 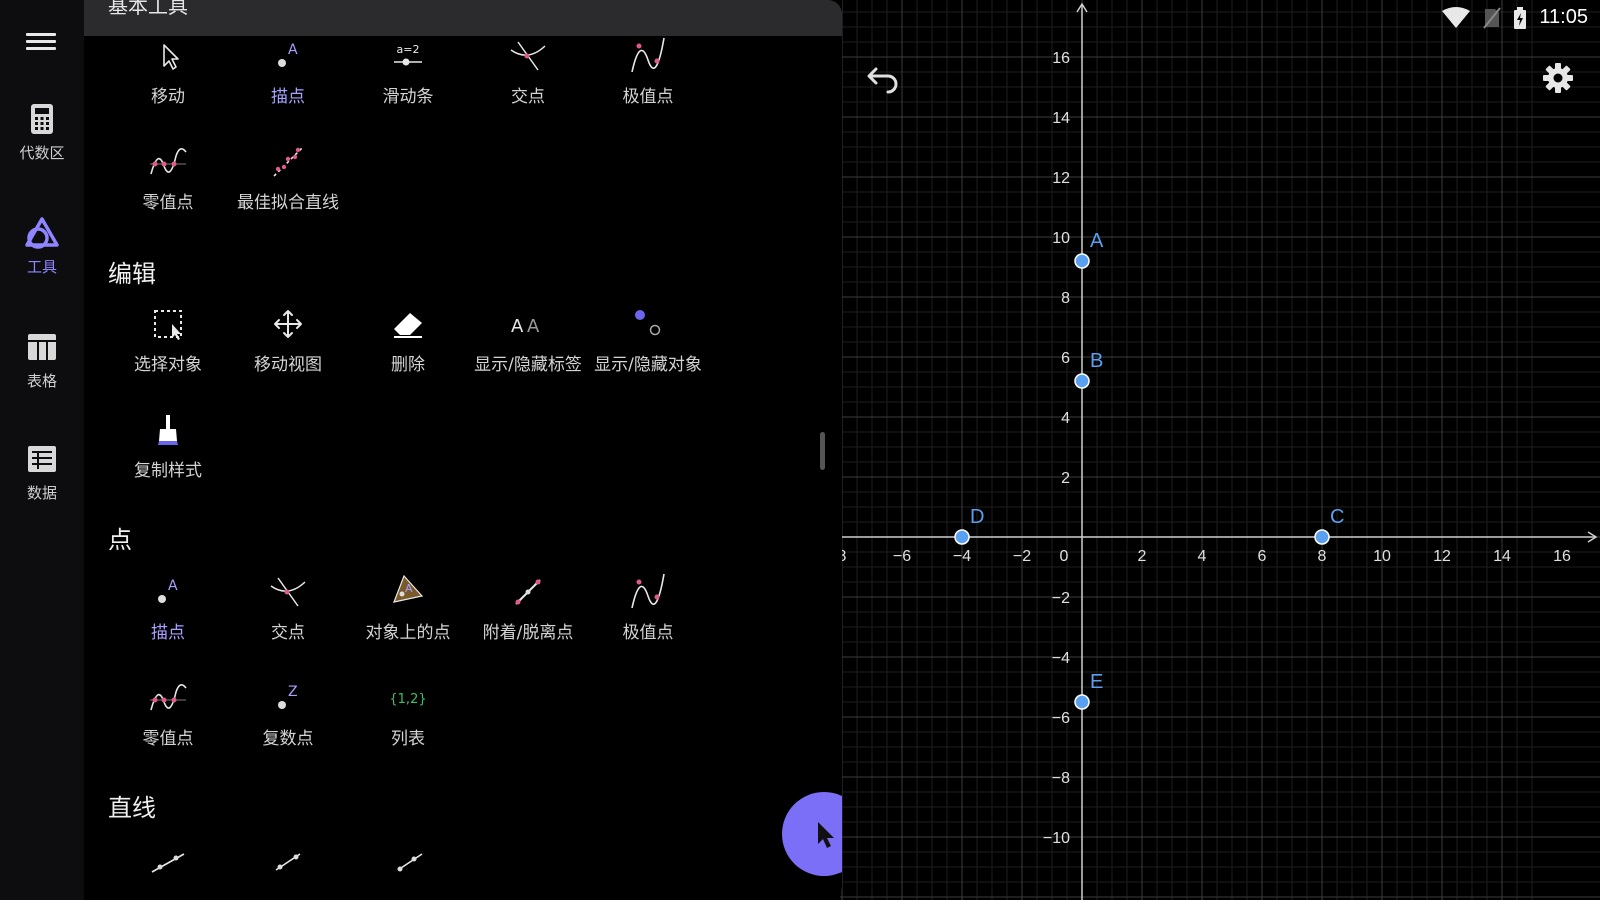 I want to click on shapes-icon, so click(x=42, y=233).